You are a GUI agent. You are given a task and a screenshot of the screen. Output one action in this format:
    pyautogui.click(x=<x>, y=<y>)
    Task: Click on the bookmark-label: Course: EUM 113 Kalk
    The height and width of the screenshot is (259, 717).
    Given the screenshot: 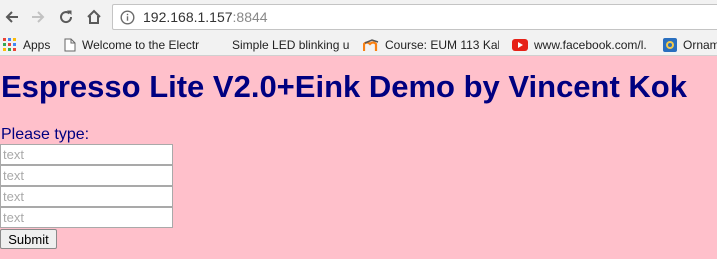 What is the action you would take?
    pyautogui.click(x=442, y=45)
    